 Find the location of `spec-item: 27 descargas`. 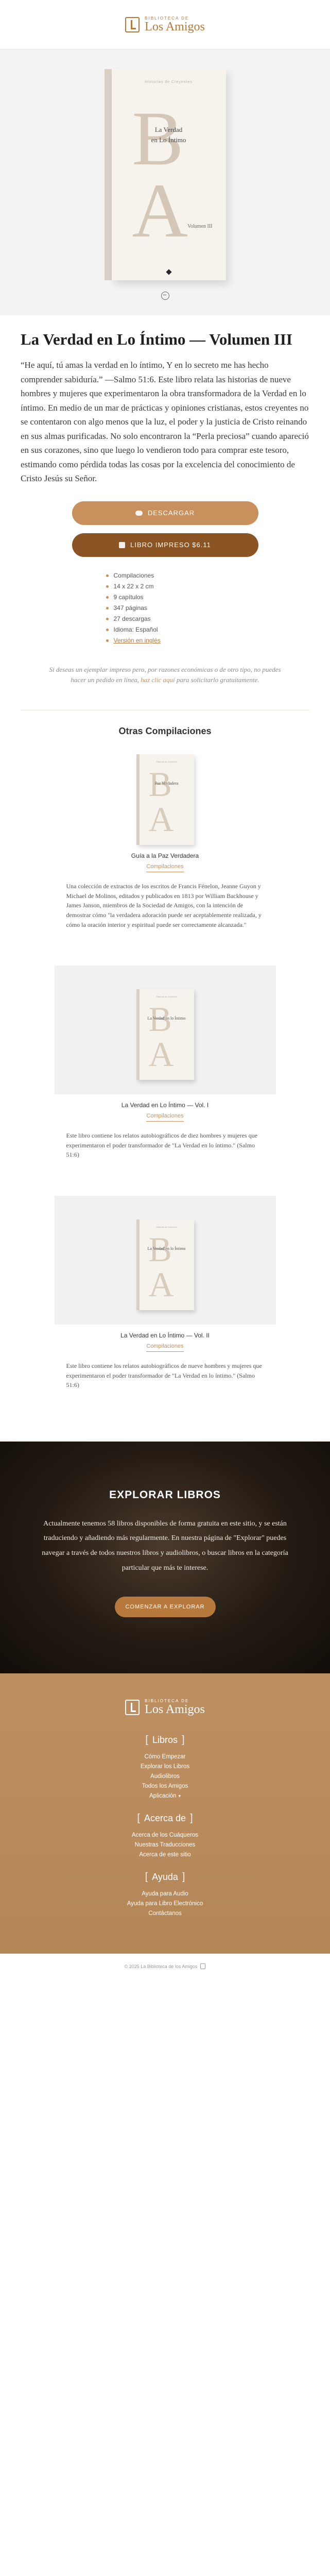

spec-item: 27 descargas is located at coordinates (165, 619).